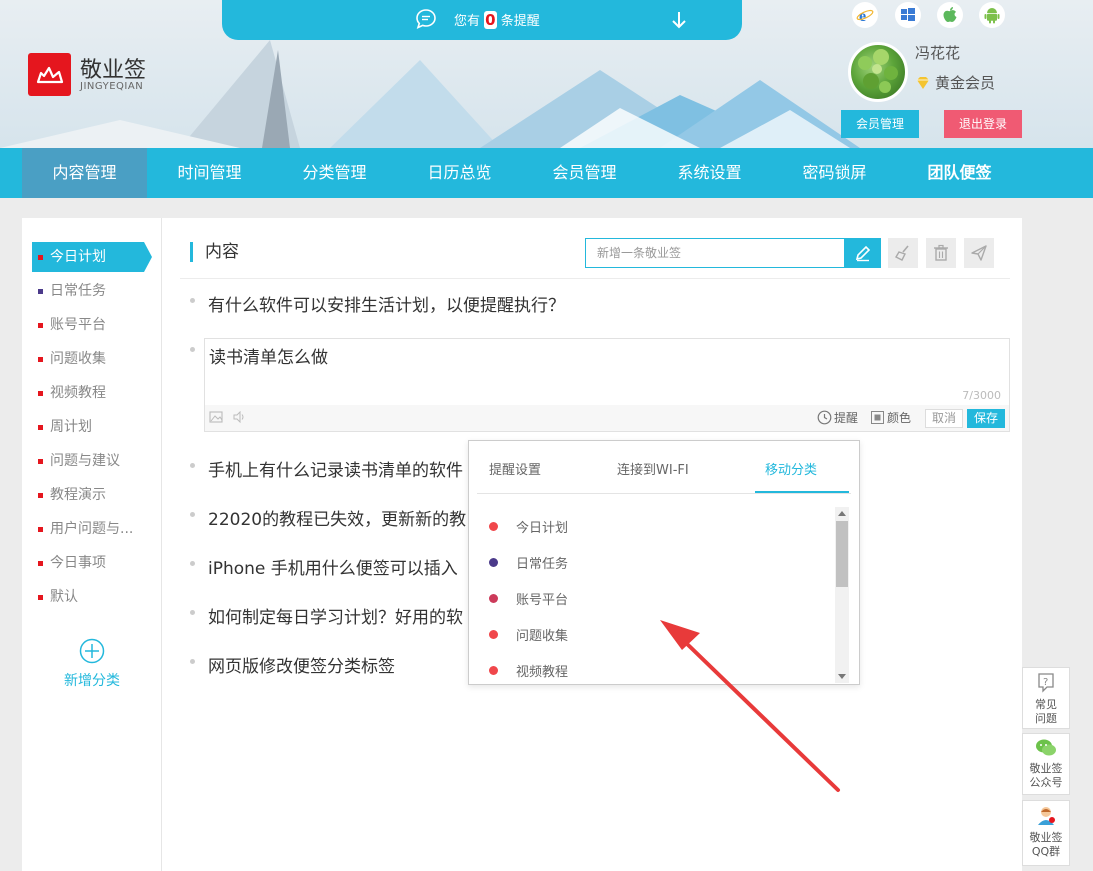  I want to click on wechat-widget: 敬业签 公众号, so click(1046, 764).